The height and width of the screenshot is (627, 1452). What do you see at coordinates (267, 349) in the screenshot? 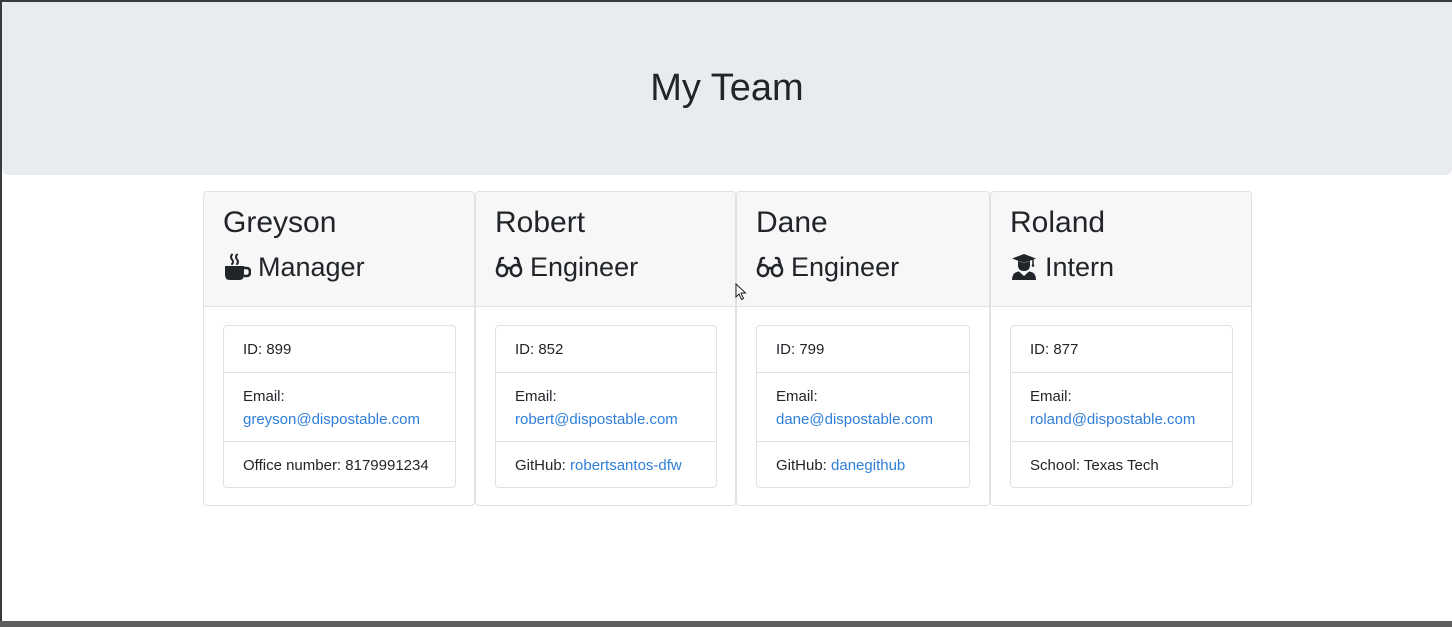
I see `employee-id: ID: 899` at bounding box center [267, 349].